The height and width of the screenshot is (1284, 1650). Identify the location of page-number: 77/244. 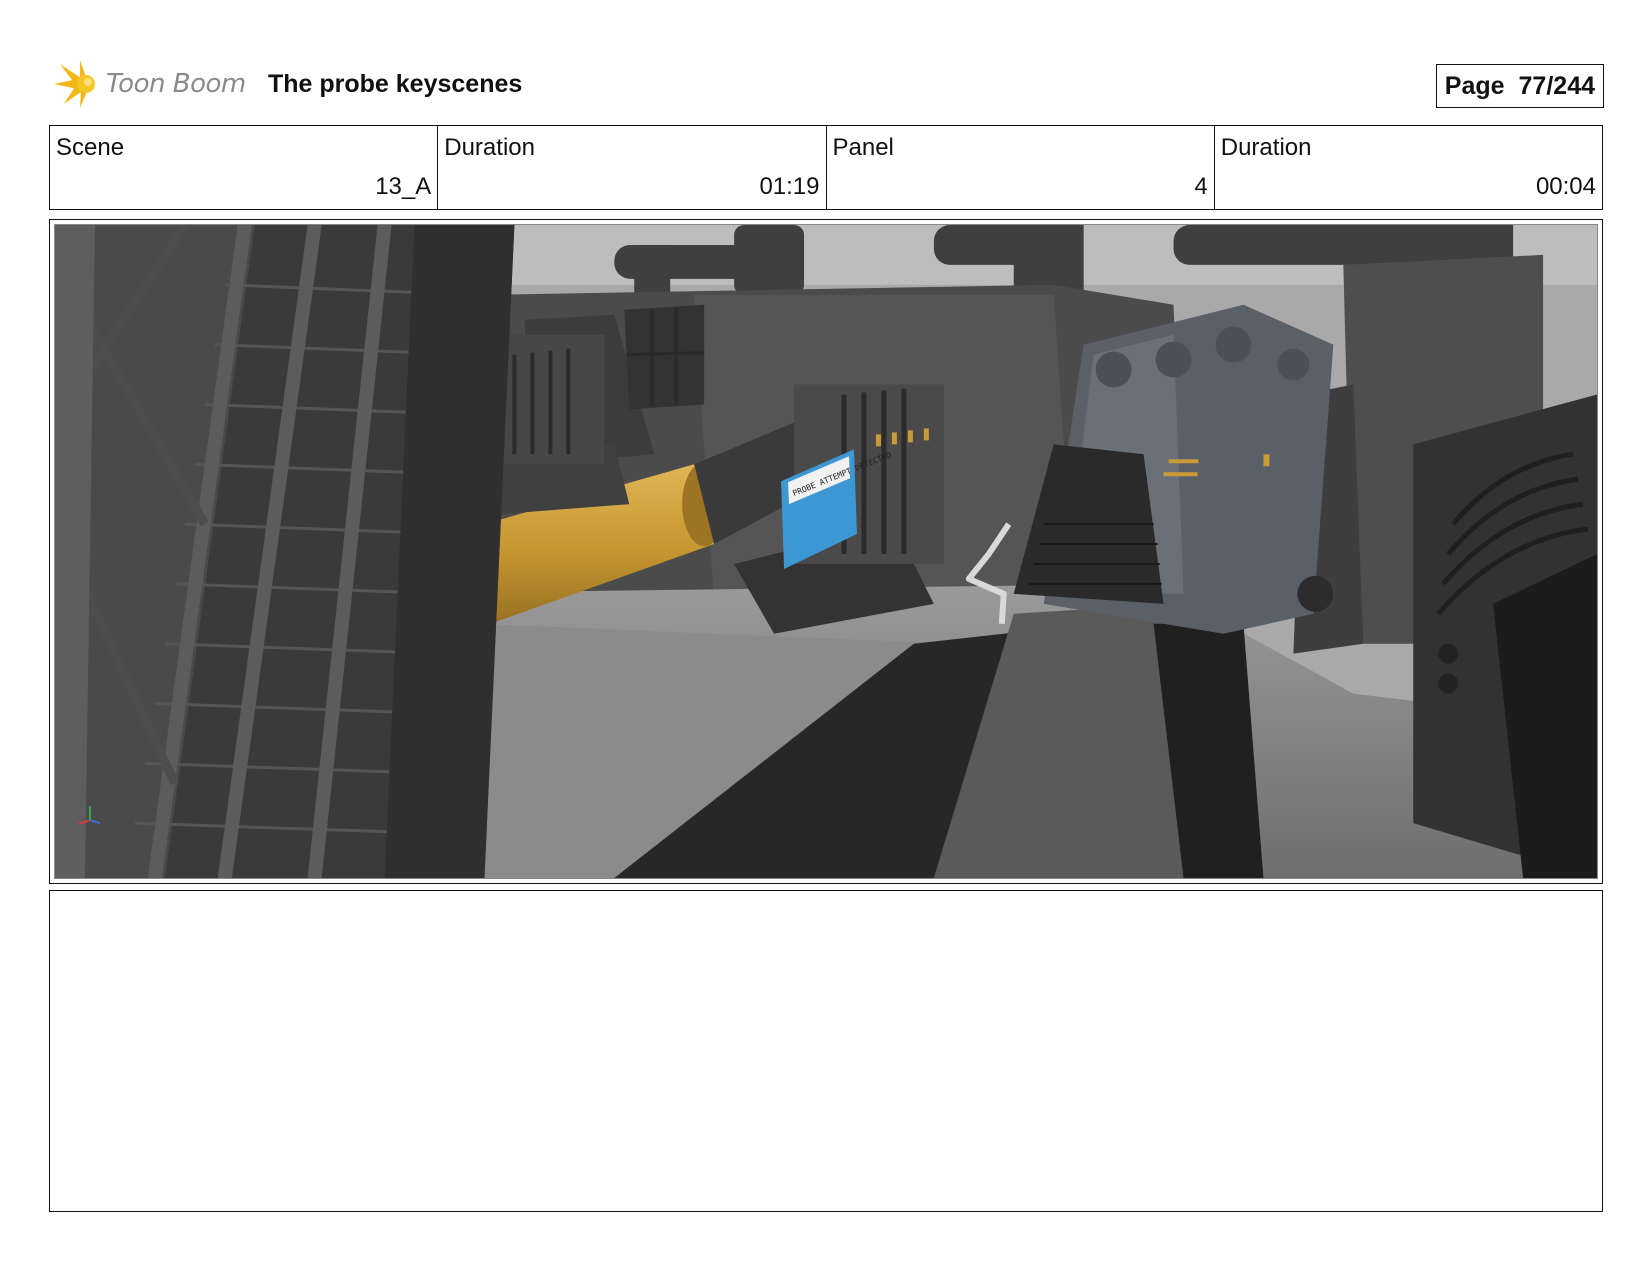
(1556, 85).